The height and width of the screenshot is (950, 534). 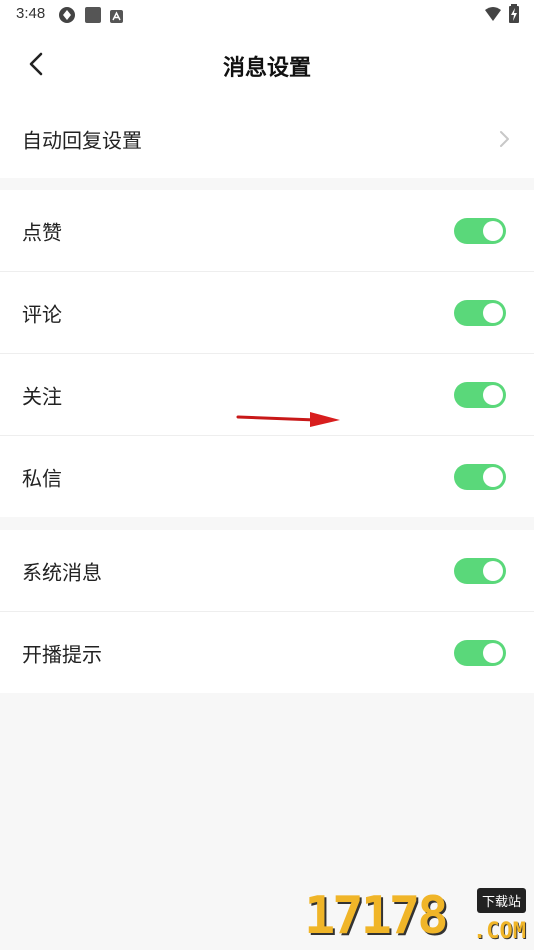 I want to click on auto-reply-section: 自动回复设置, so click(x=267, y=139).